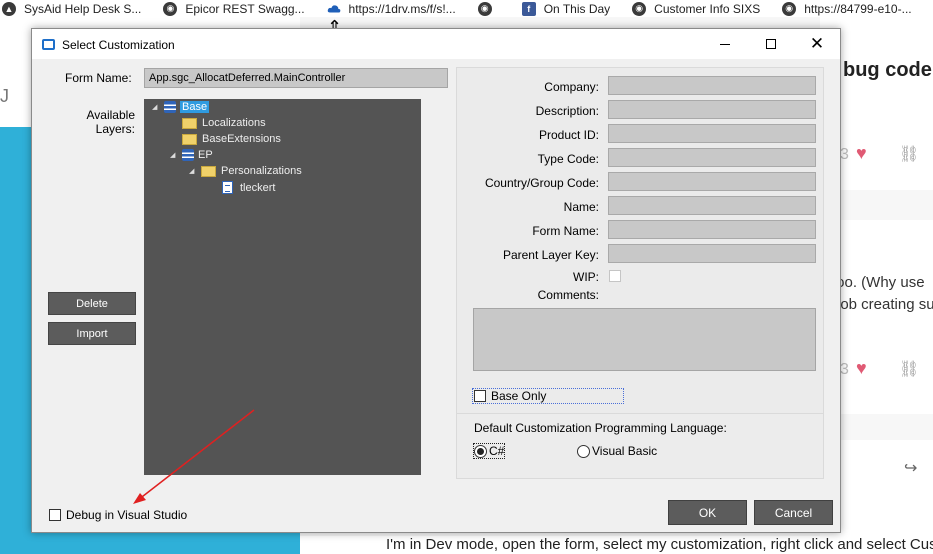 Image resolution: width=933 pixels, height=554 pixels. What do you see at coordinates (617, 451) in the screenshot?
I see `radio-visual-basic: Visual Basic` at bounding box center [617, 451].